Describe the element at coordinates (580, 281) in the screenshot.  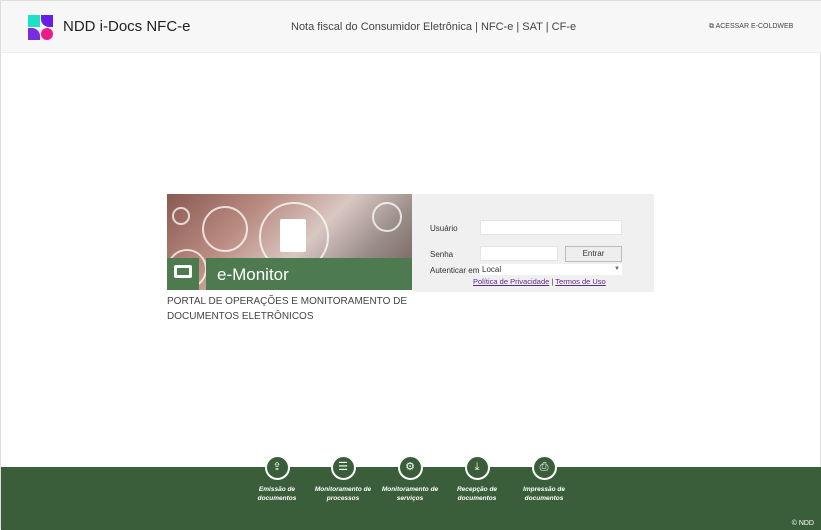
I see `terms-link: Termos de Uso` at that location.